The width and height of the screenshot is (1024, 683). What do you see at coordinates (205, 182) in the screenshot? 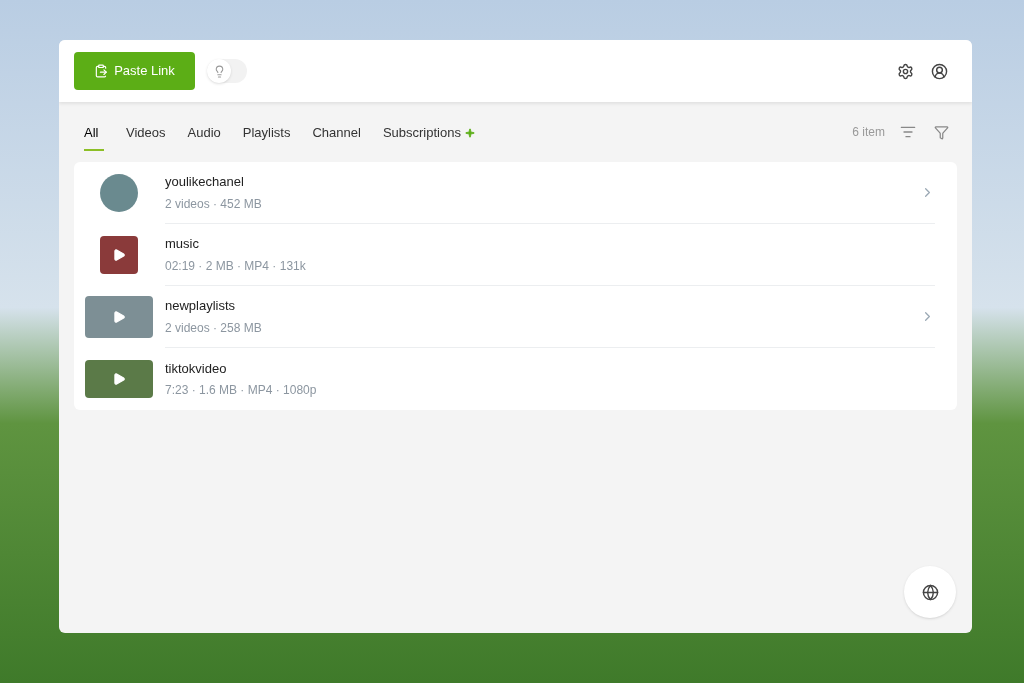
I see `item-title: youlikechanel` at bounding box center [205, 182].